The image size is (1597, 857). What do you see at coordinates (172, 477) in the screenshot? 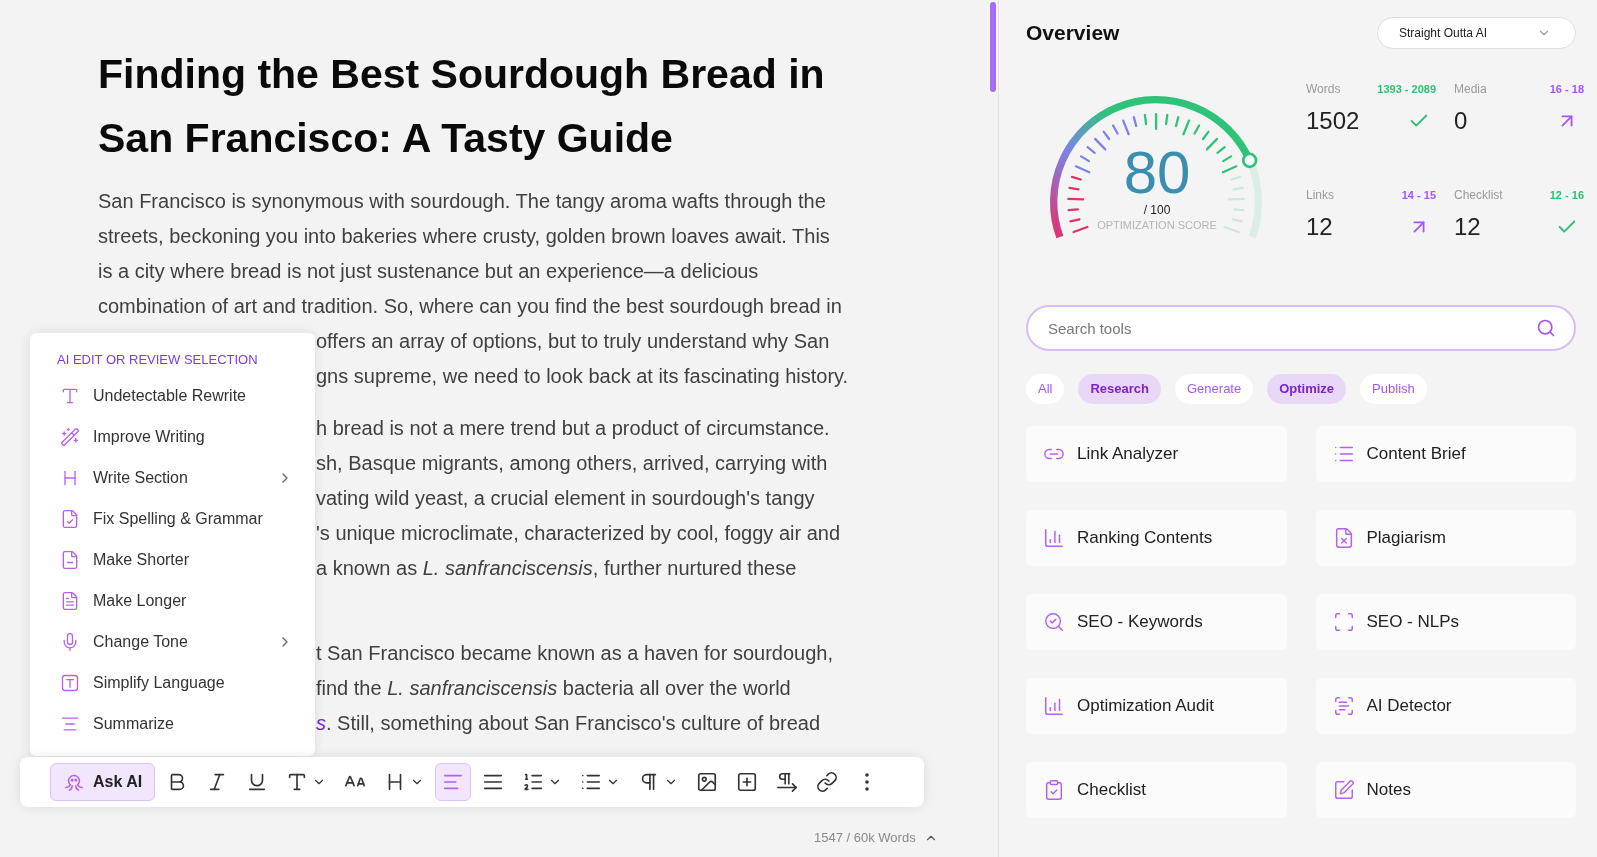
I see `menu-item: Write Section` at bounding box center [172, 477].